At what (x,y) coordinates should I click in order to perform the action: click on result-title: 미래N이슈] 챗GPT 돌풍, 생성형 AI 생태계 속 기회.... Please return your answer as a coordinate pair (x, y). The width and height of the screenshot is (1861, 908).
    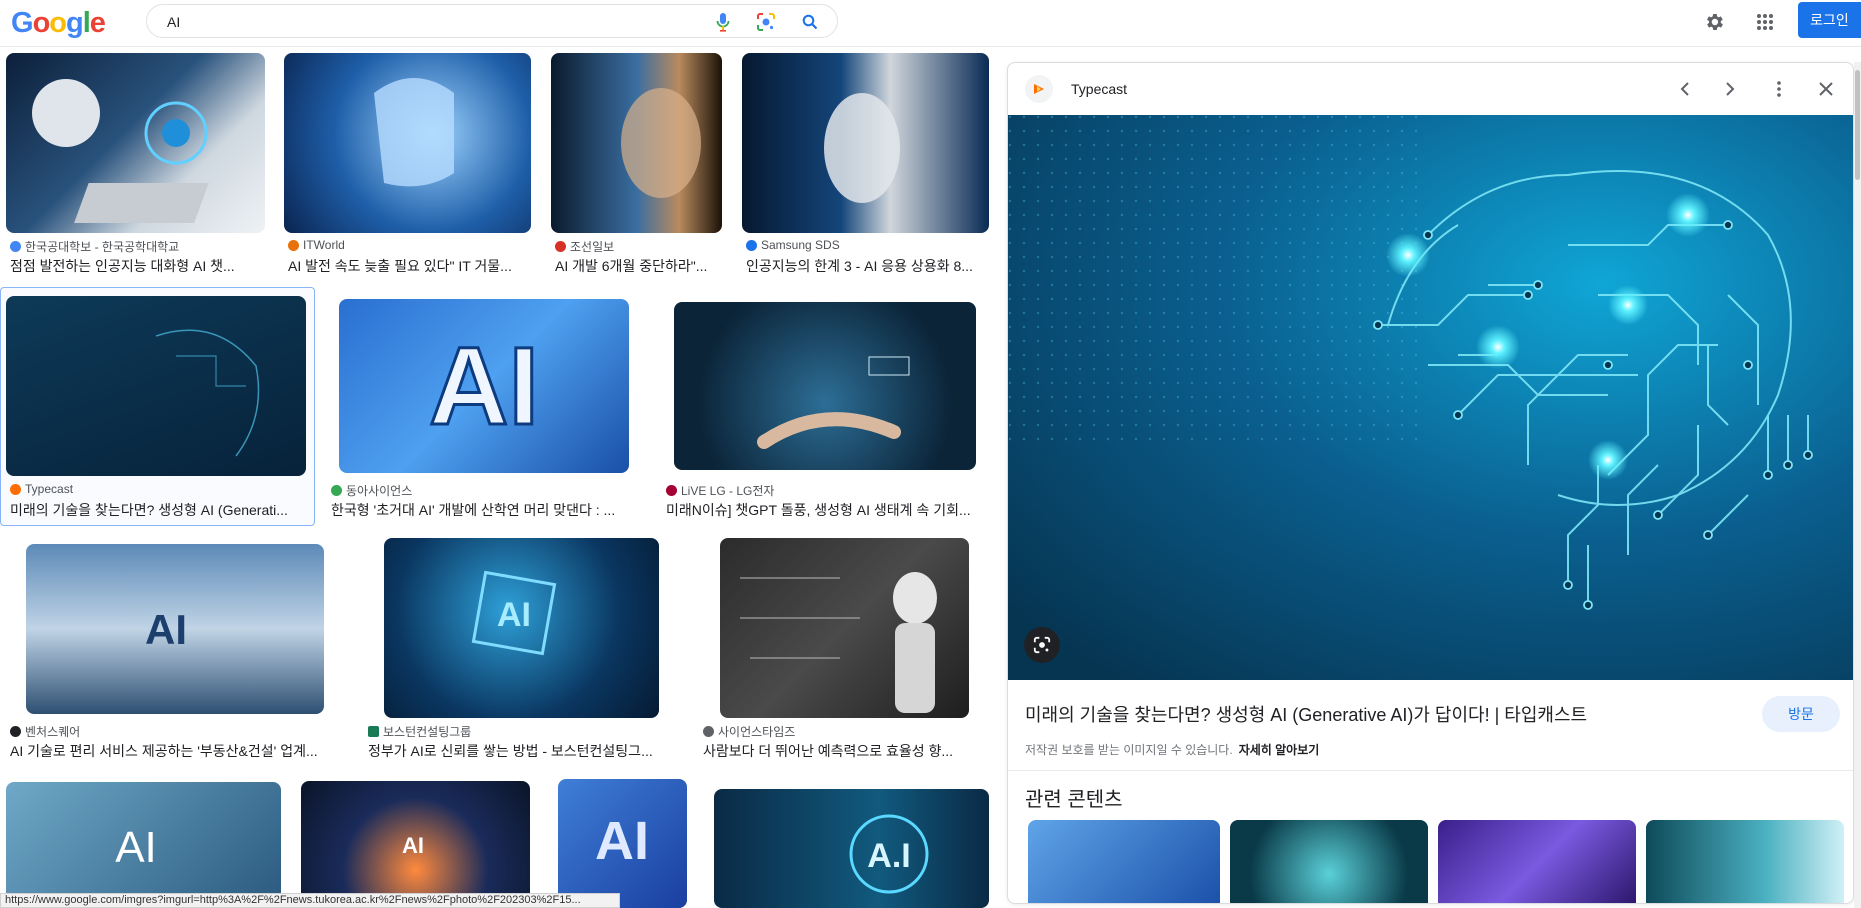
    Looking at the image, I should click on (827, 510).